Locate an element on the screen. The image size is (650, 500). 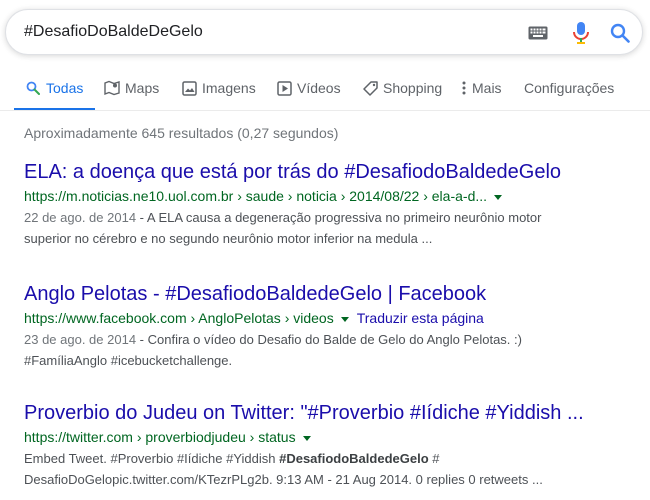
tab-mais: Mais is located at coordinates (481, 95).